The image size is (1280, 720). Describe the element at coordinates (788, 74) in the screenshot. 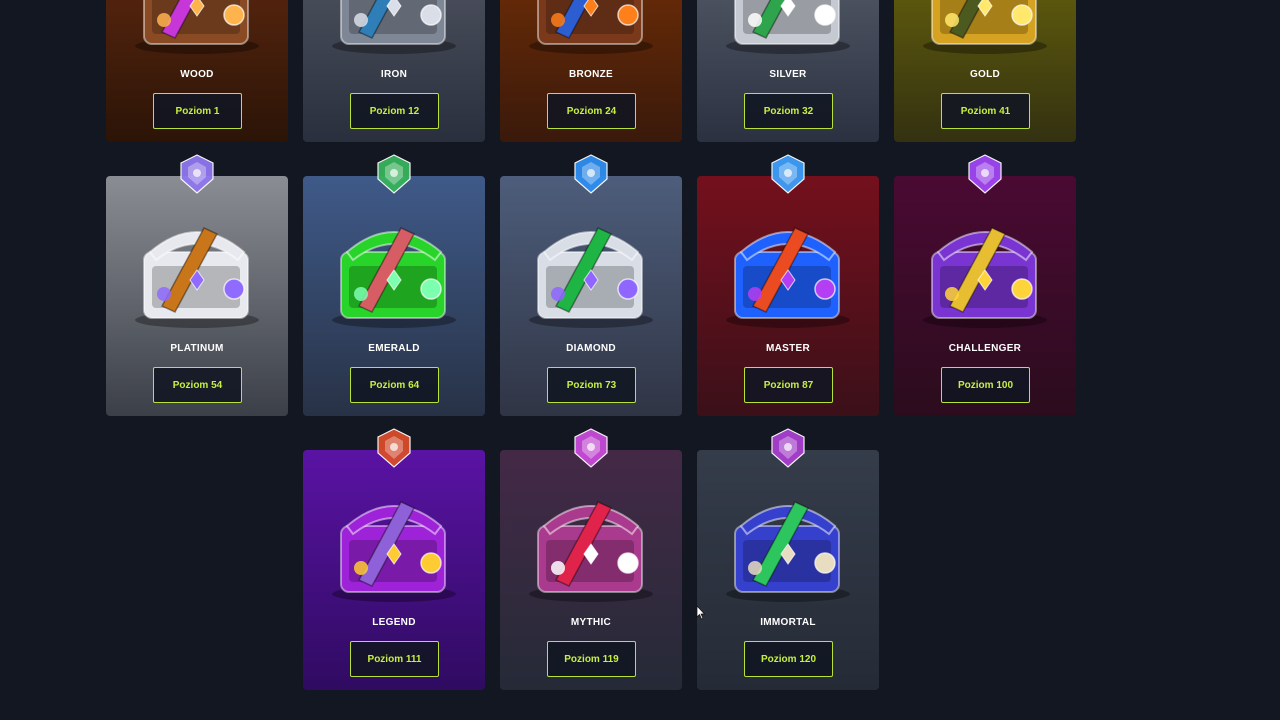

I see `case-name: SILVER` at that location.